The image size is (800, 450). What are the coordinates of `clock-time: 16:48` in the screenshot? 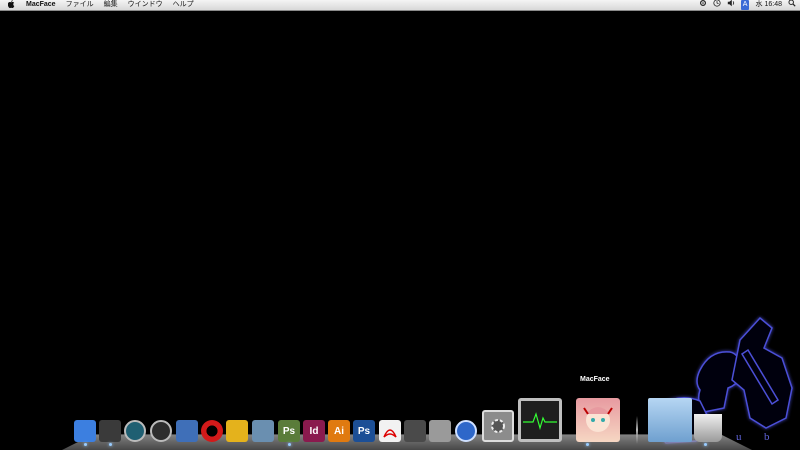 It's located at (773, 5).